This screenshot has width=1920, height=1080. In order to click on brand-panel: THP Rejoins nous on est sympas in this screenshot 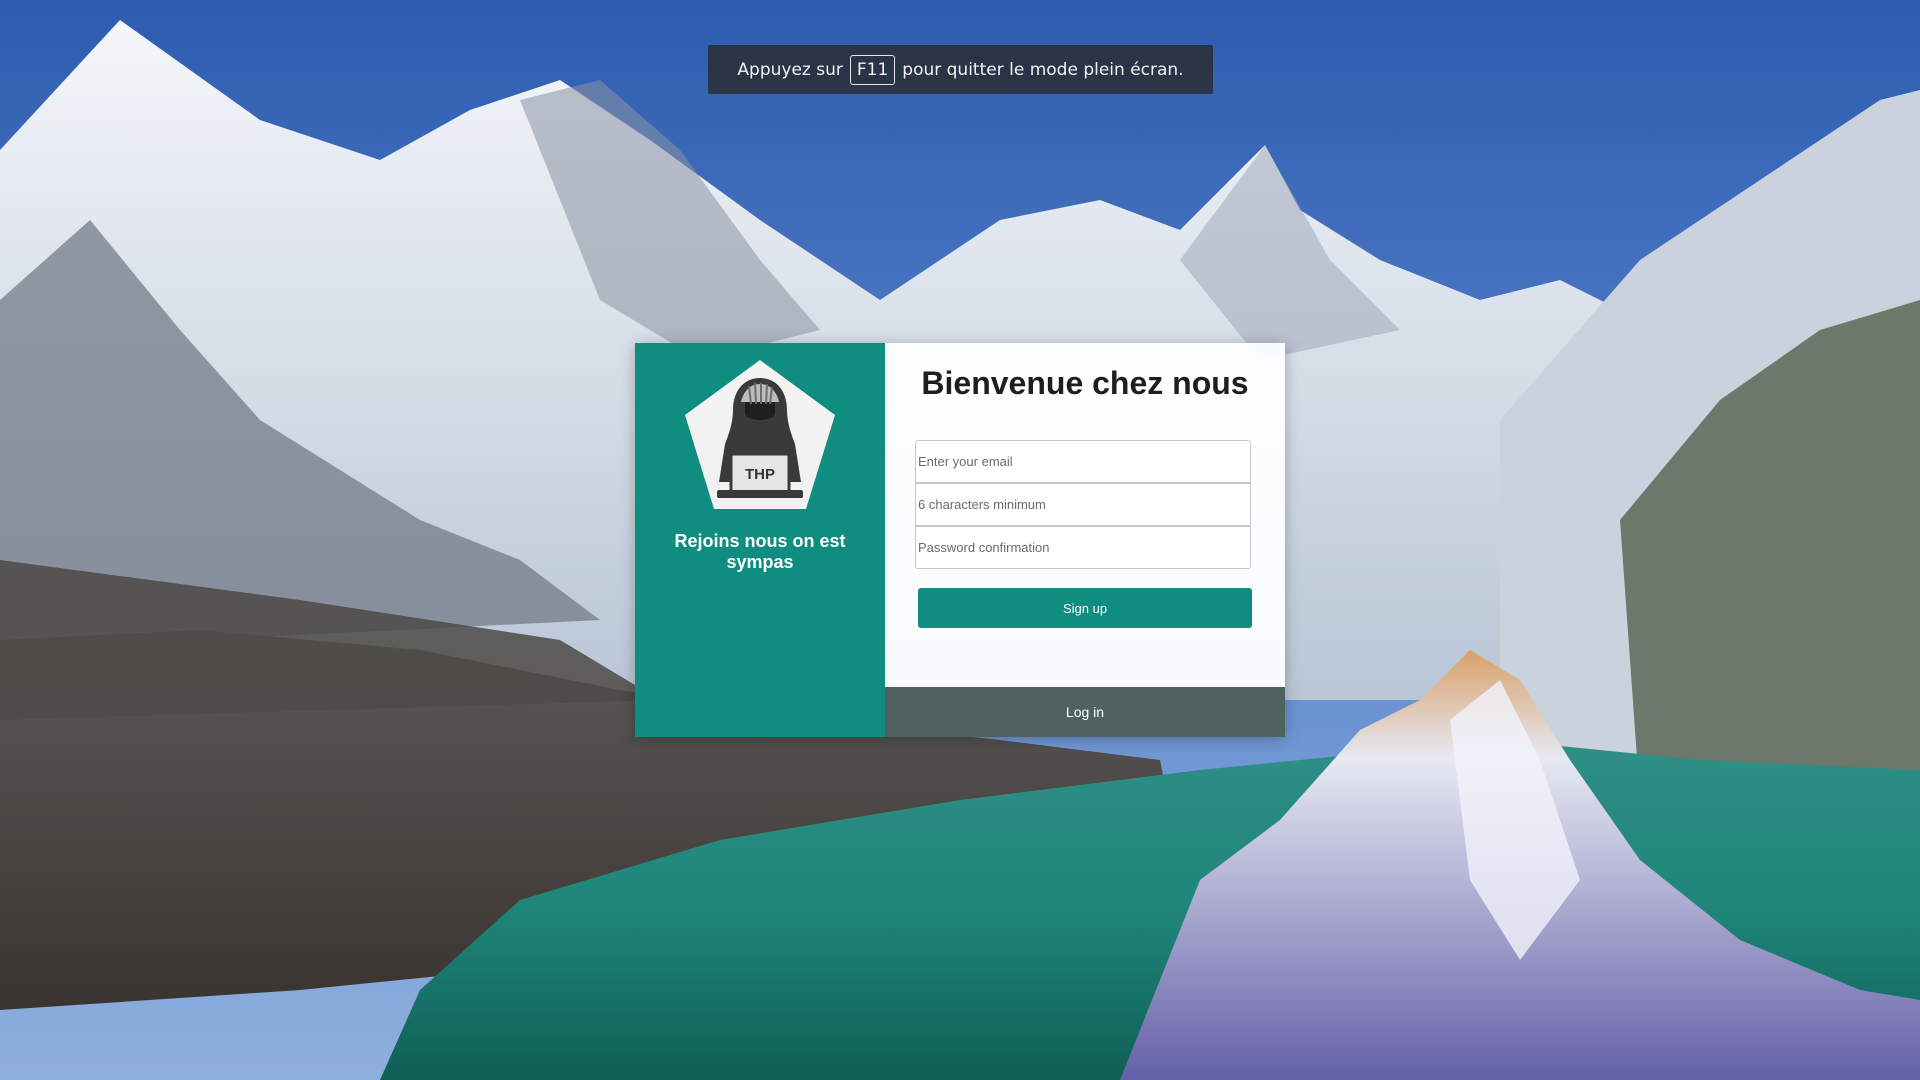, I will do `click(760, 540)`.